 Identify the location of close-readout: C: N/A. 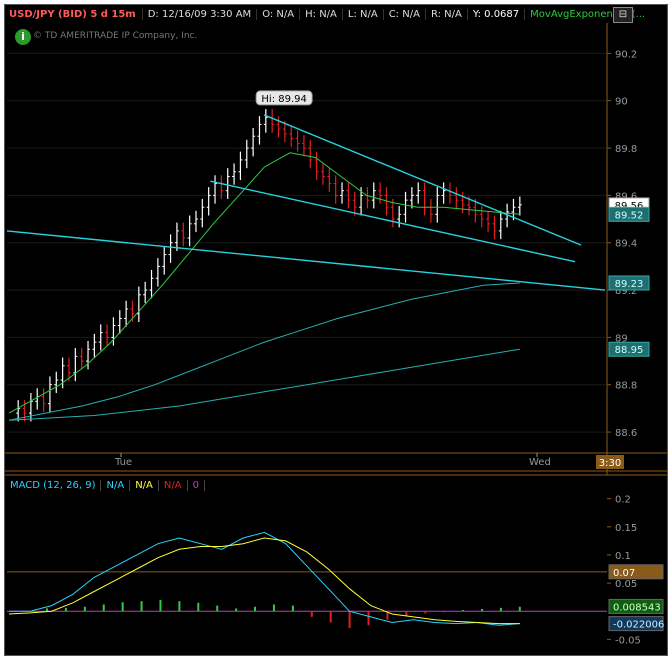
(403, 14).